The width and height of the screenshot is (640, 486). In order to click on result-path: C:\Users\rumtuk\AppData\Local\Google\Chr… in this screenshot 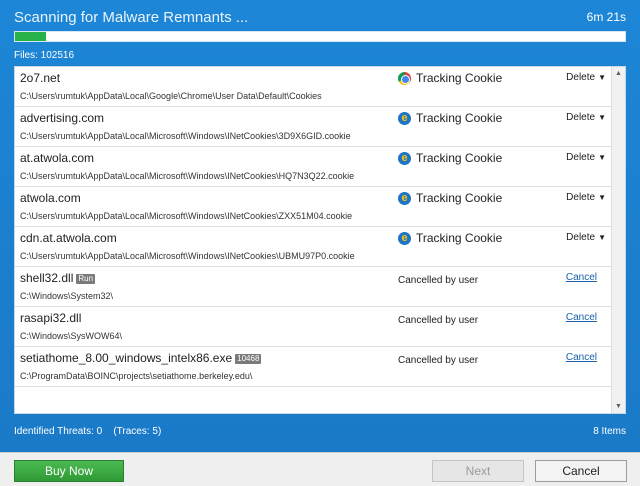, I will do `click(171, 96)`.